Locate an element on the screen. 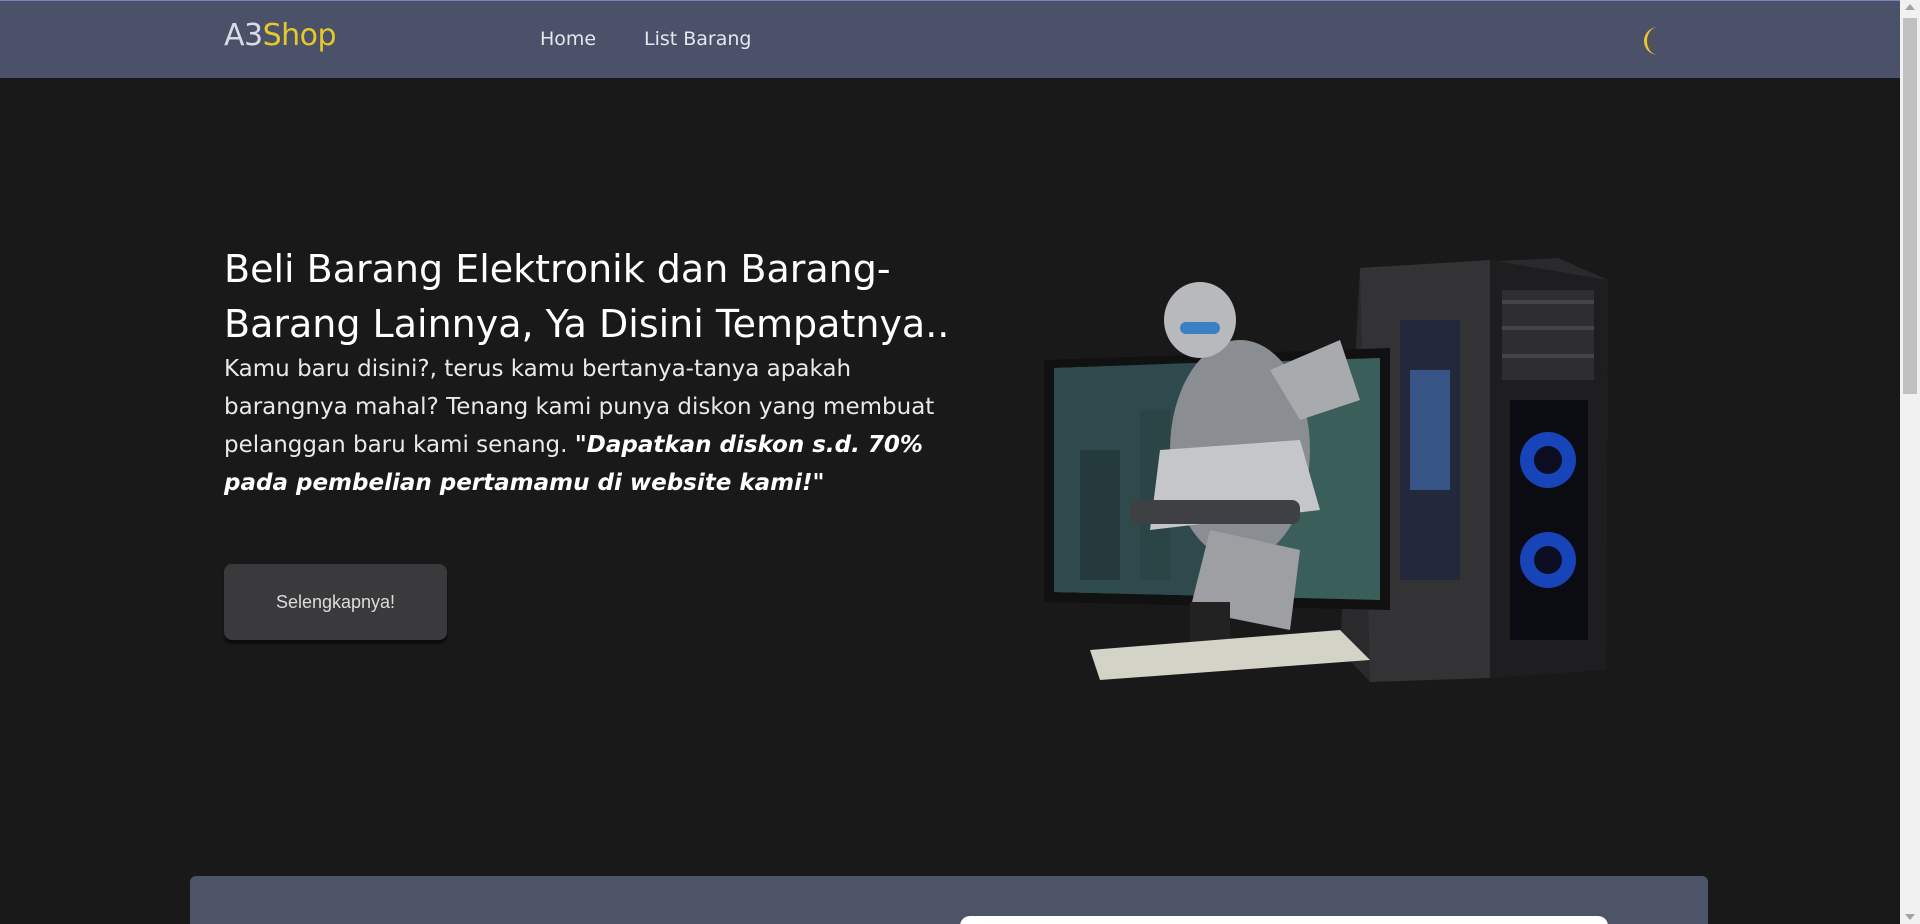 Image resolution: width=1920 pixels, height=924 pixels. scroll-up-arrow-icon is located at coordinates (1910, 7).